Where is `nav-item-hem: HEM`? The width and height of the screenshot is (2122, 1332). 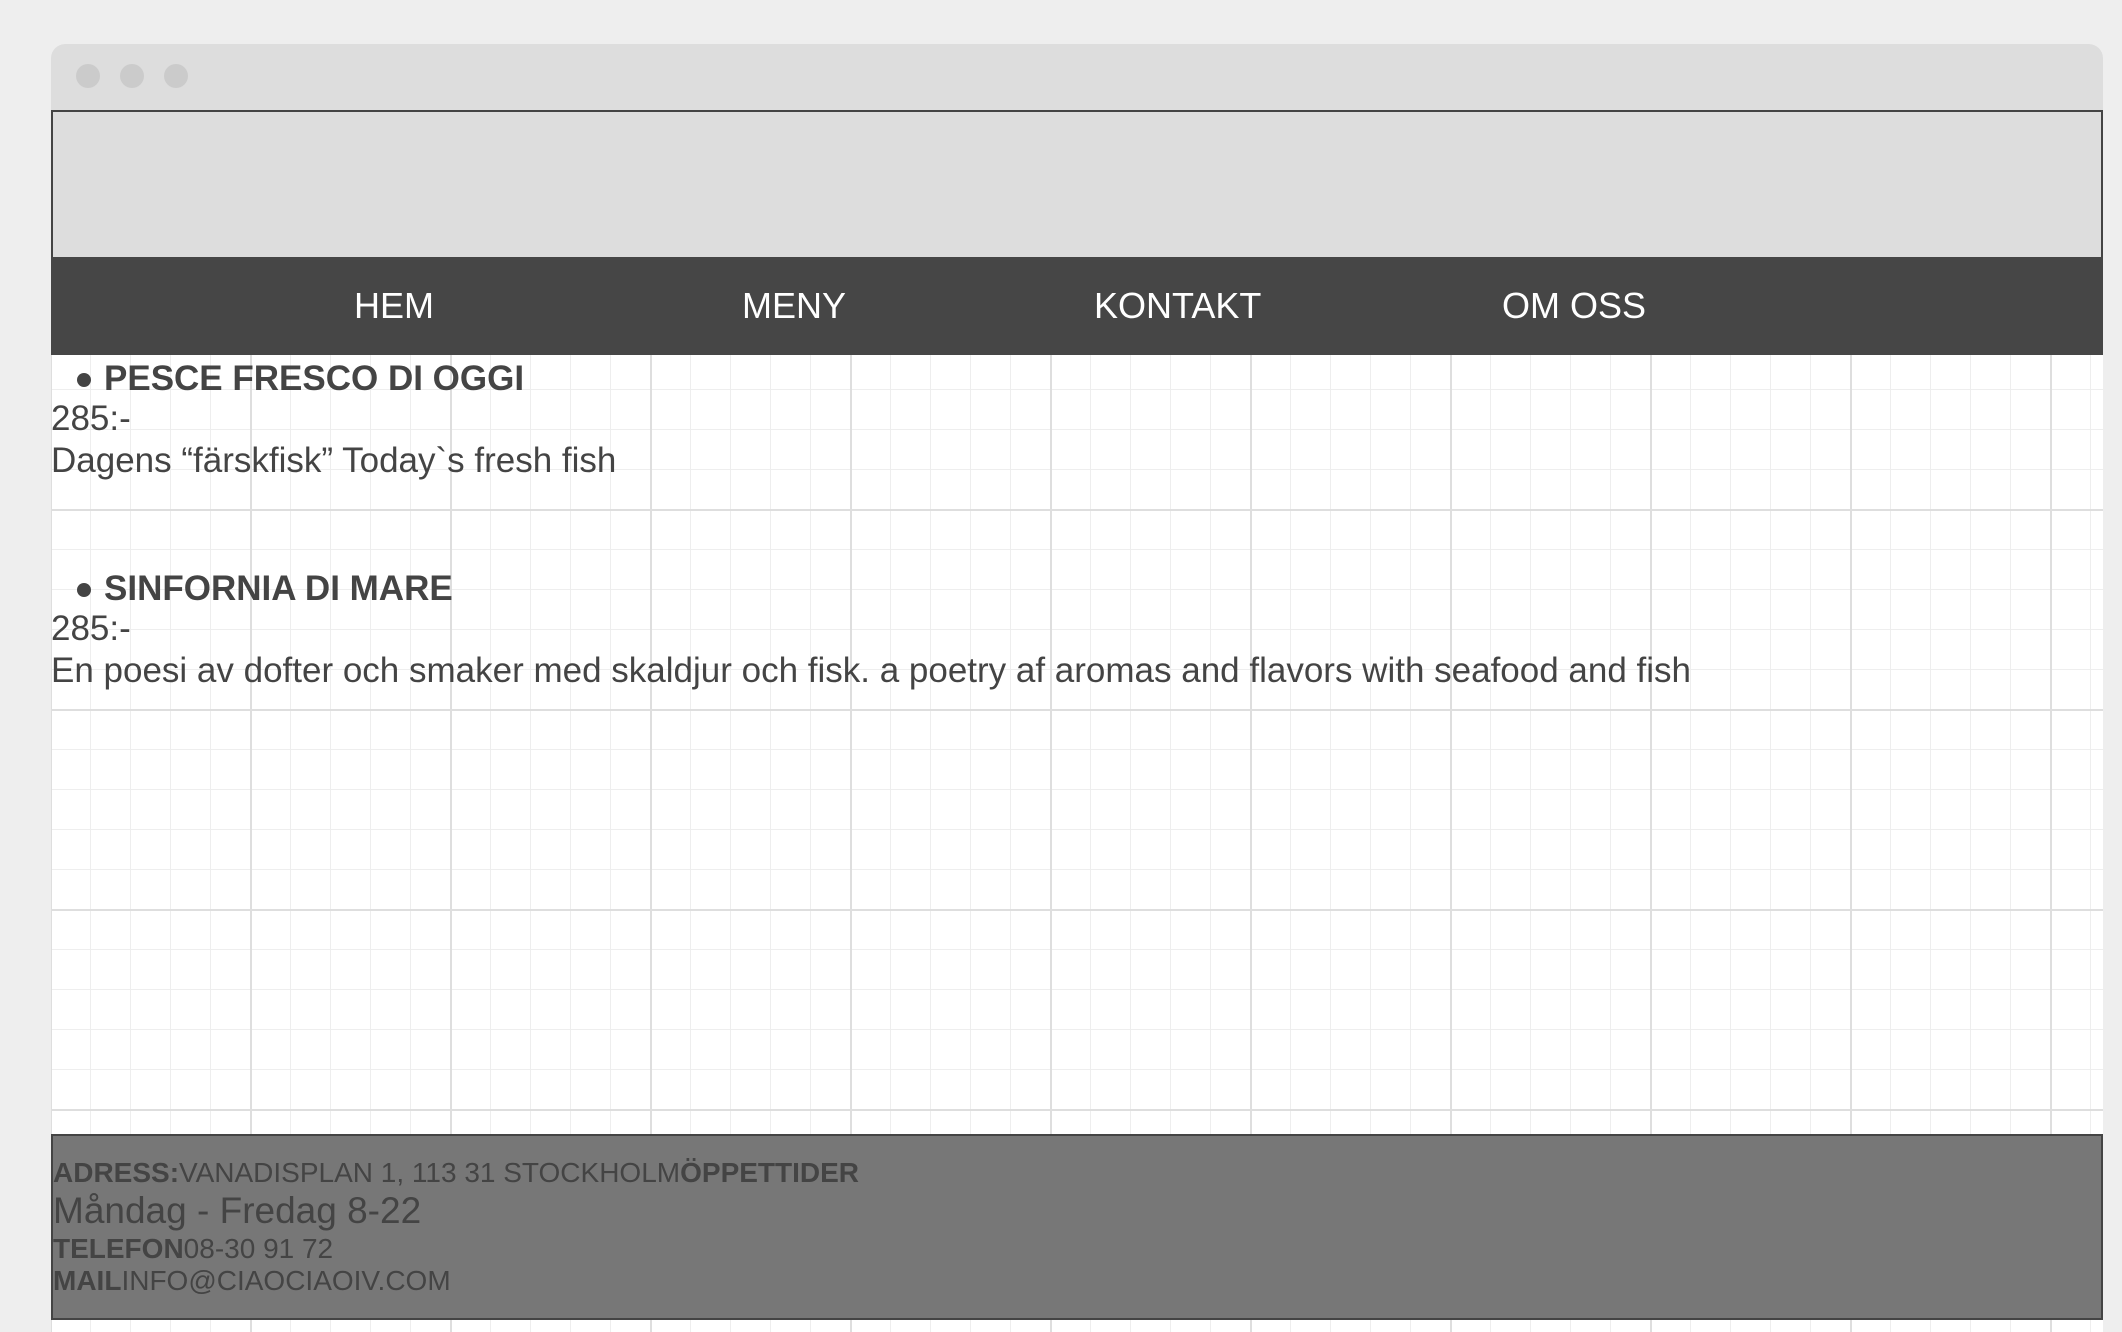 nav-item-hem: HEM is located at coordinates (394, 306).